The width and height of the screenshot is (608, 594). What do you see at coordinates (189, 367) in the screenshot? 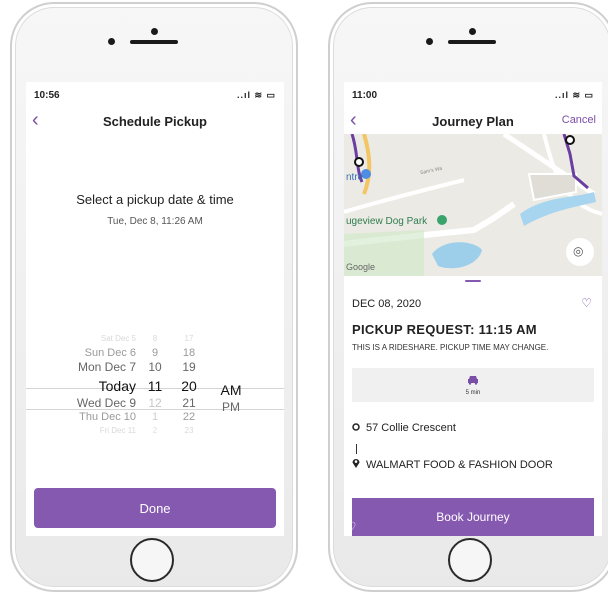
I see `picker-minute-option: 19` at bounding box center [189, 367].